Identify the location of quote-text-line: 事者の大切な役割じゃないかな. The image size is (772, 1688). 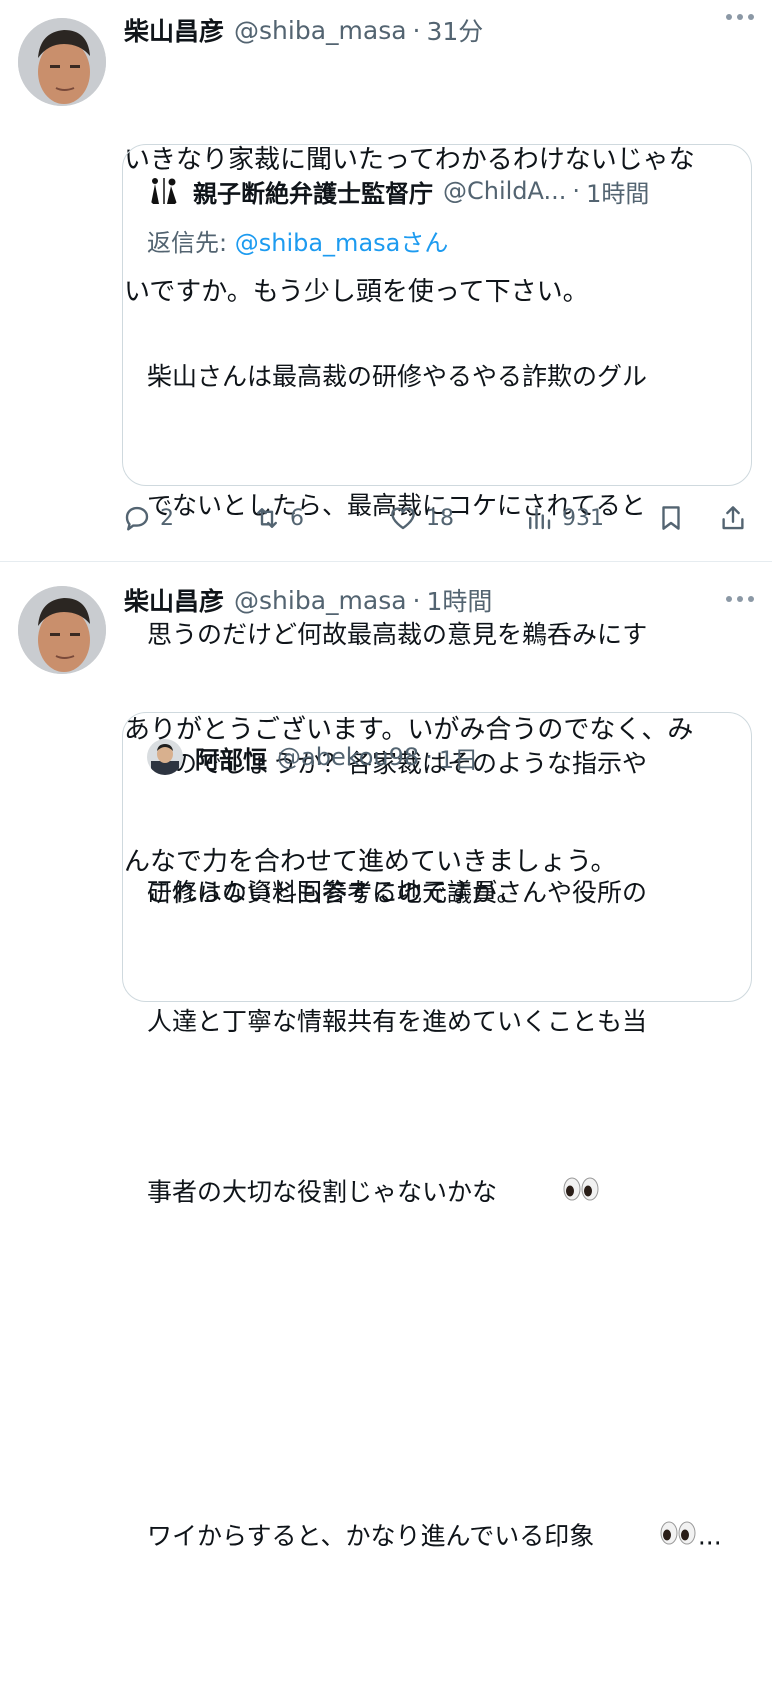
(437, 1193).